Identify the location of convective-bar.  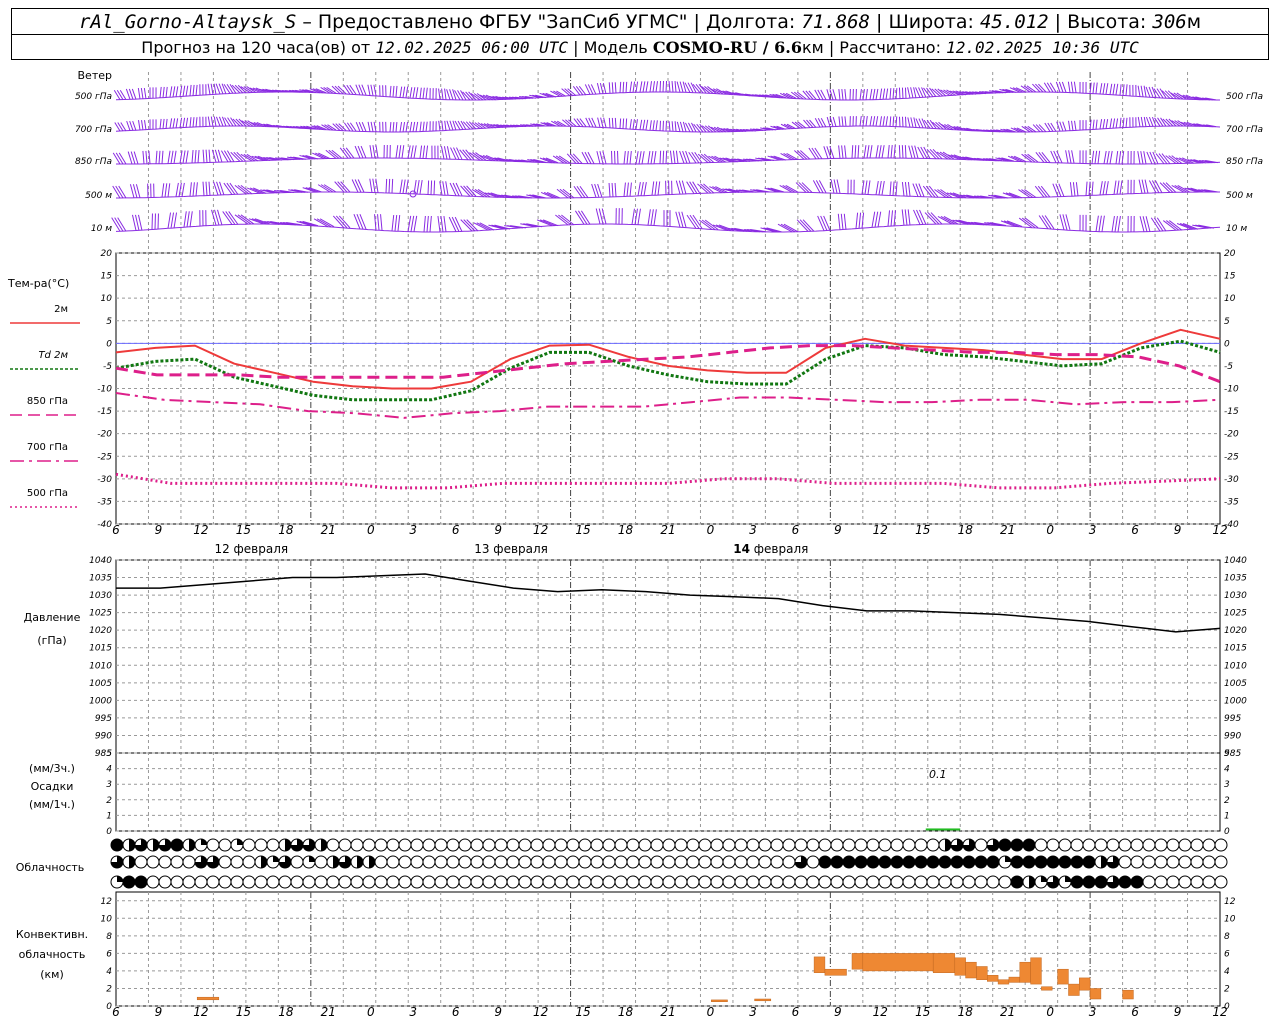
(898, 962).